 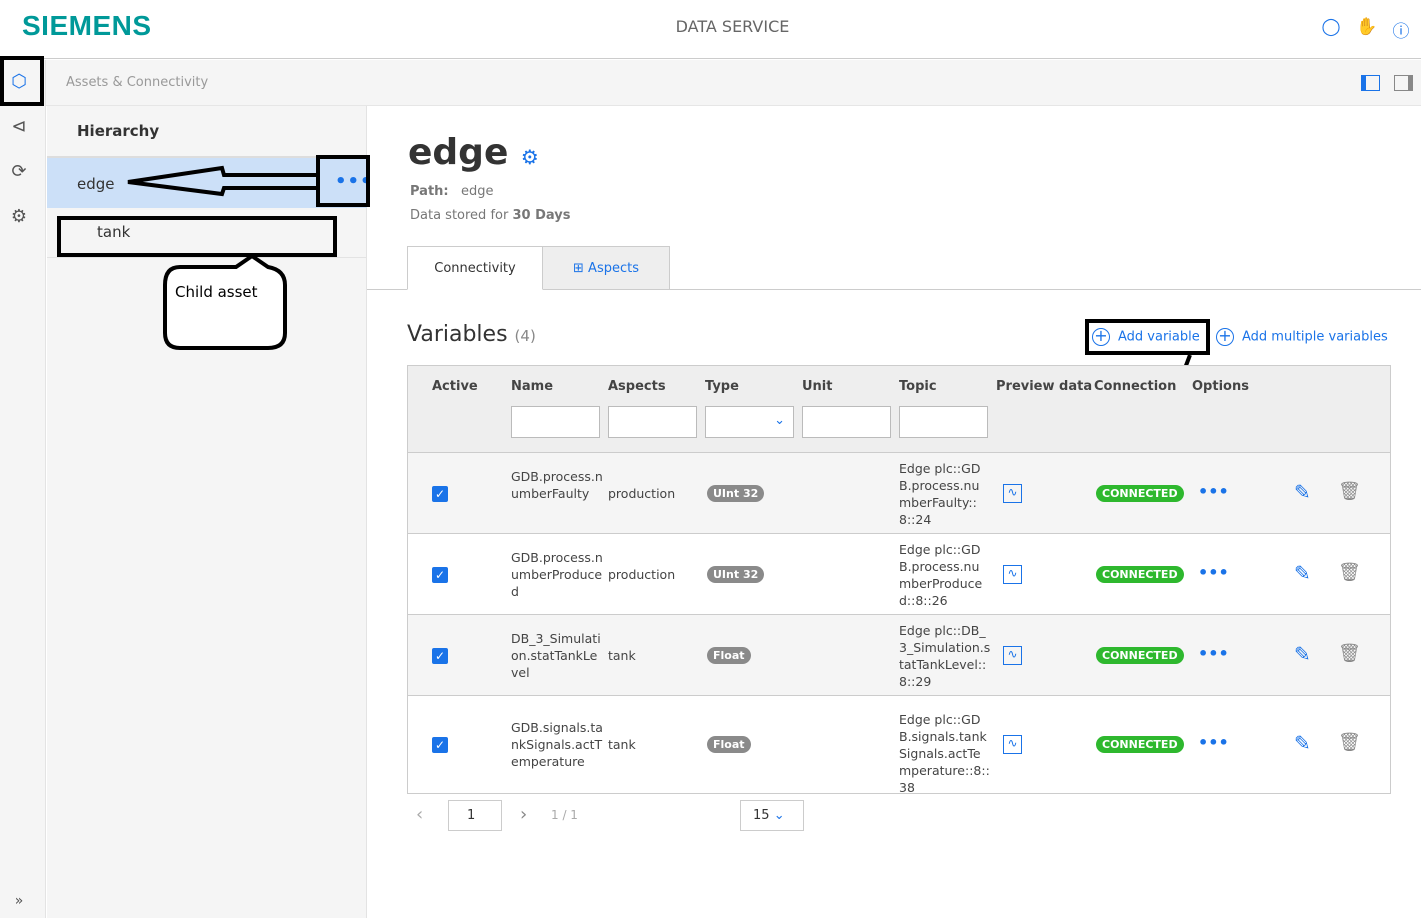 I want to click on unit-filter-input, so click(x=846, y=422).